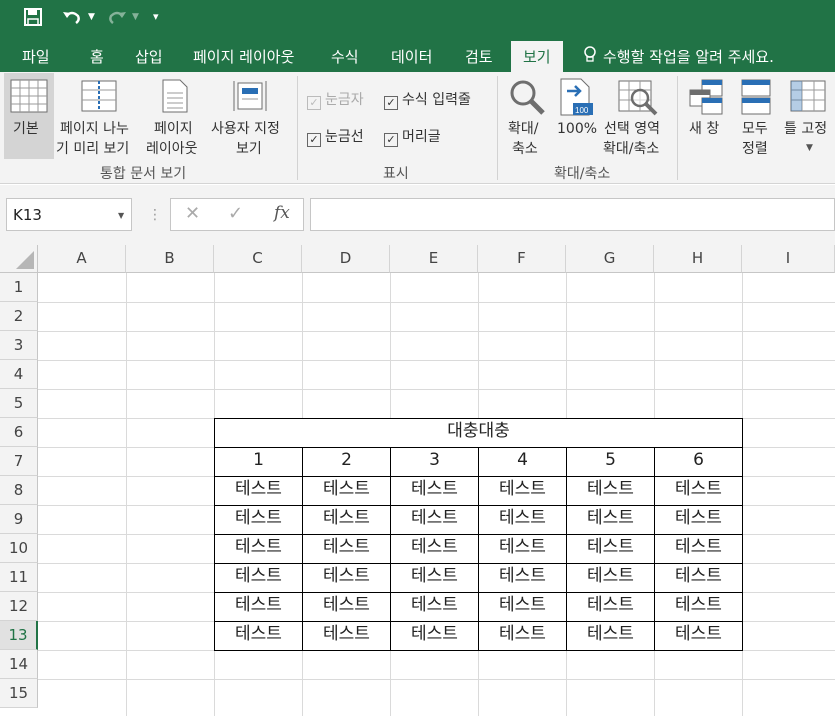 Image resolution: width=835 pixels, height=716 pixels. I want to click on row-header: 1, so click(19, 287).